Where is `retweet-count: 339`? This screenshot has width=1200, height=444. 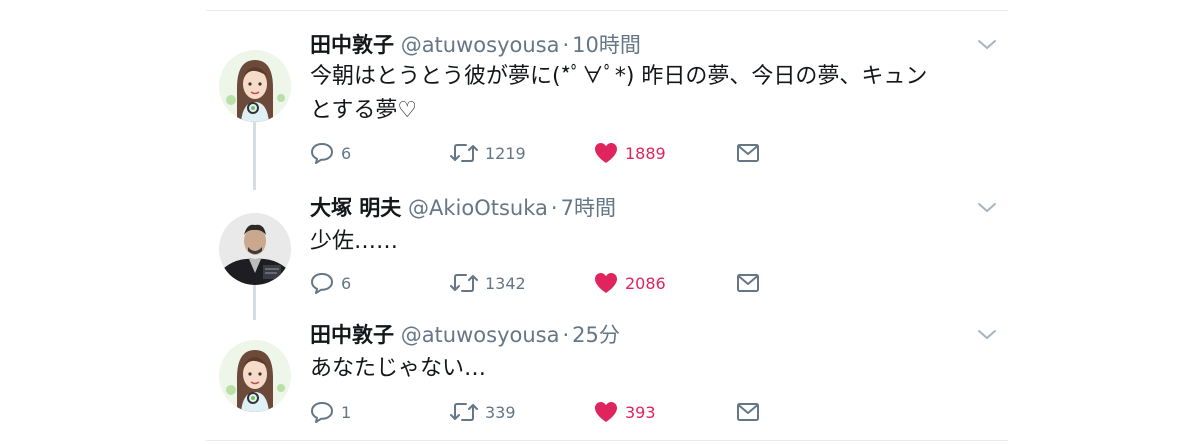
retweet-count: 339 is located at coordinates (500, 412).